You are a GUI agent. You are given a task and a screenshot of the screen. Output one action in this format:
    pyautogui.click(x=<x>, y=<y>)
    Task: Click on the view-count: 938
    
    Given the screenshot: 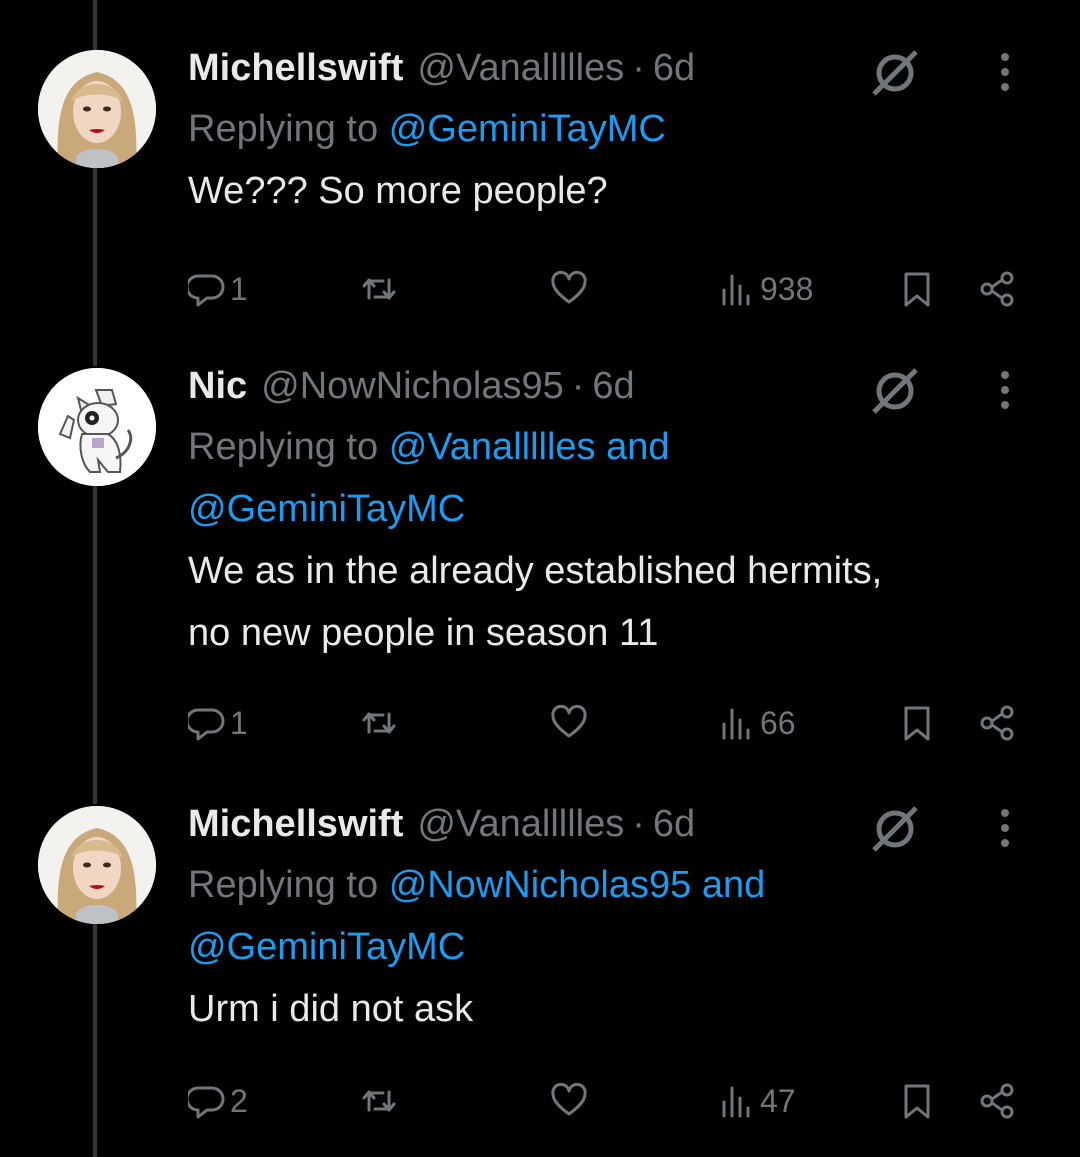 What is the action you would take?
    pyautogui.click(x=787, y=288)
    